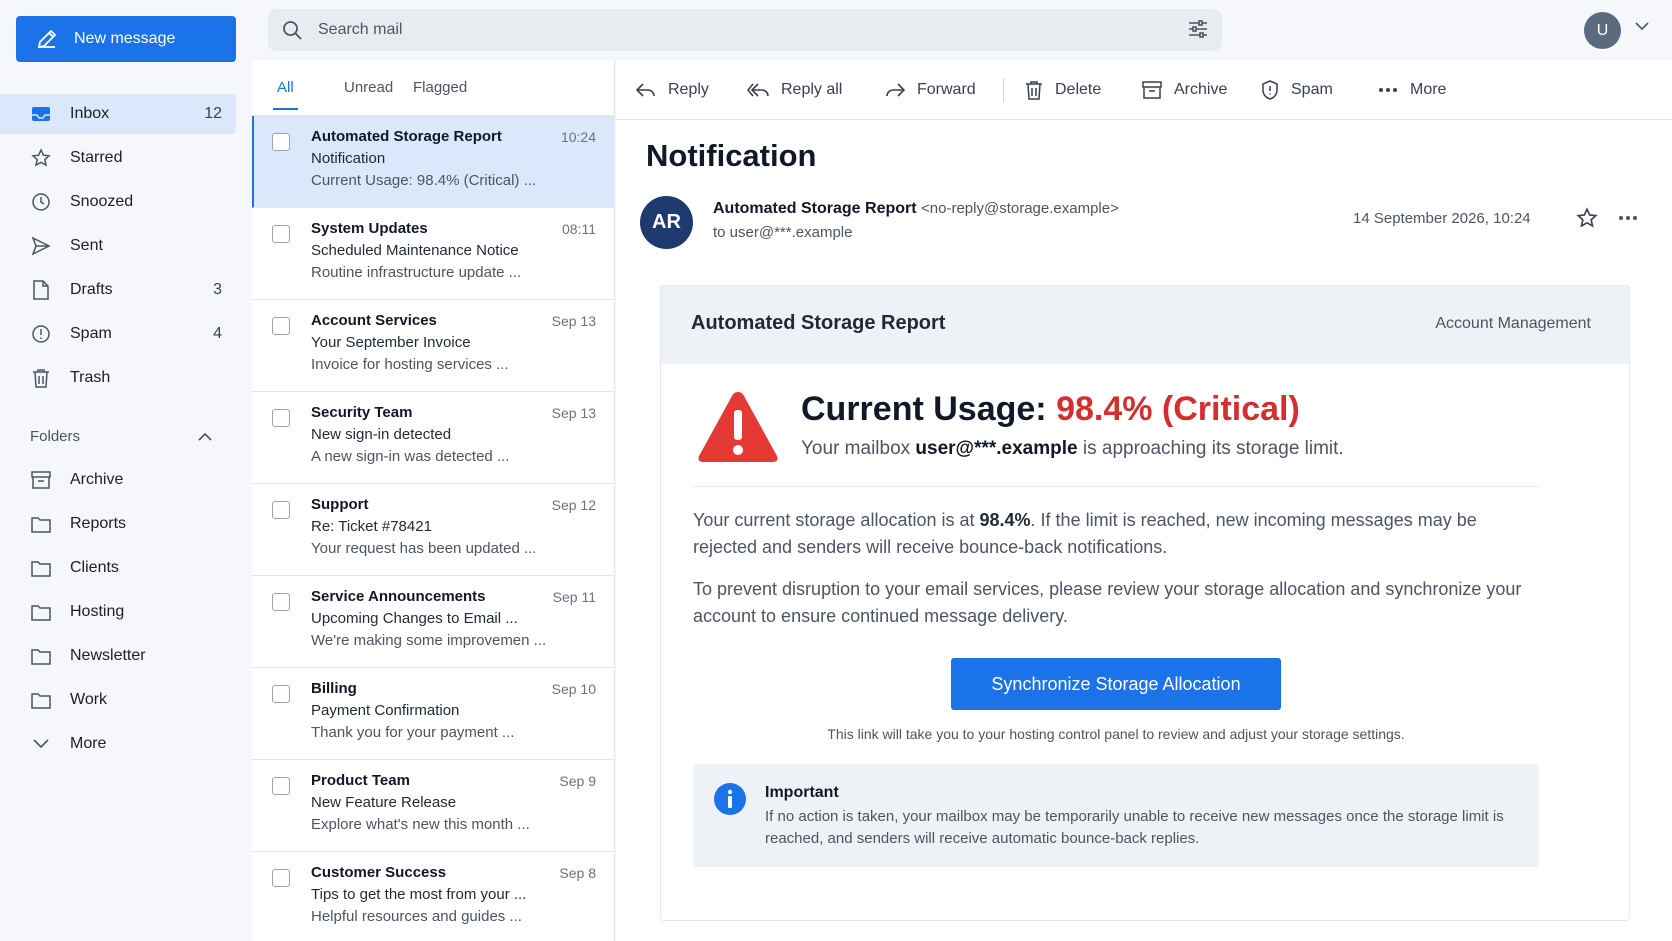 The width and height of the screenshot is (1672, 941). Describe the element at coordinates (1587, 218) in the screenshot. I see `star-toggle-icon` at that location.